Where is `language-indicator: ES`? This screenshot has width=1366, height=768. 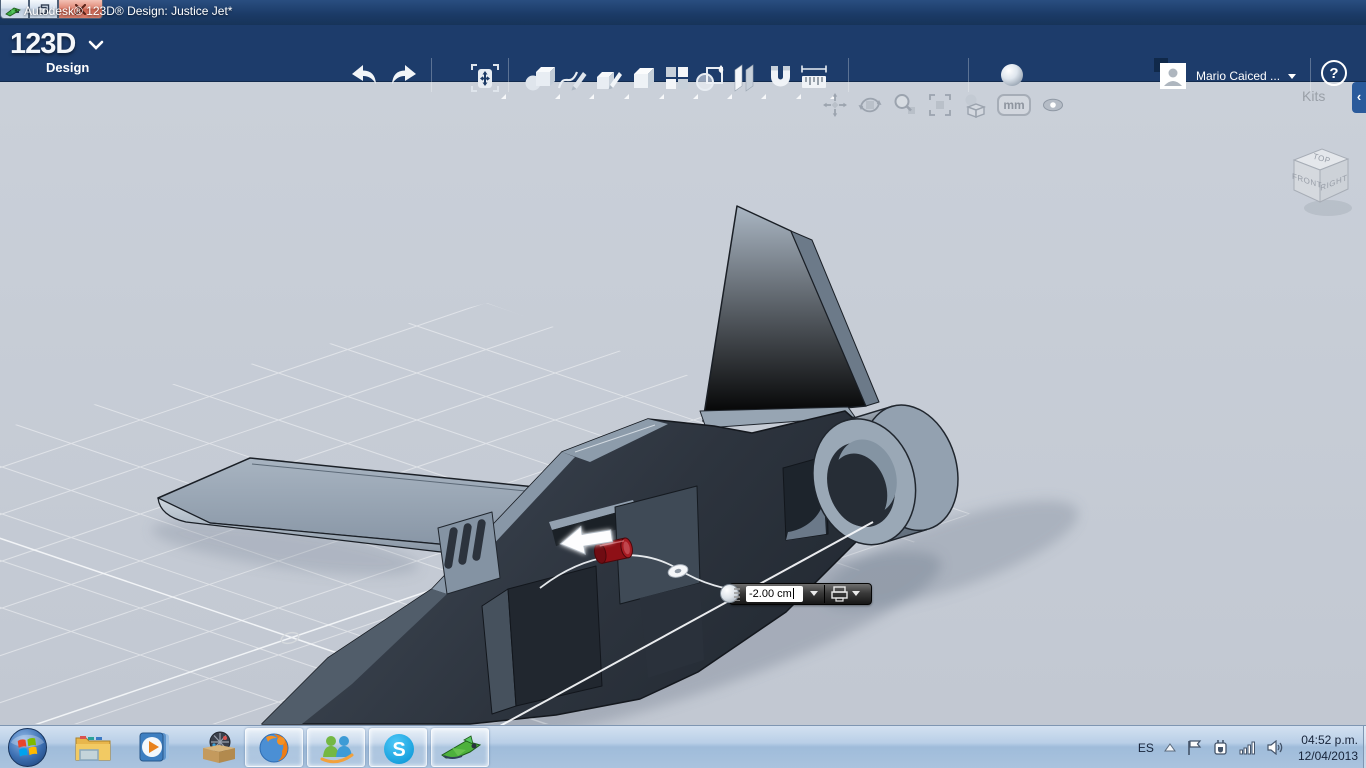
language-indicator: ES is located at coordinates (1146, 748).